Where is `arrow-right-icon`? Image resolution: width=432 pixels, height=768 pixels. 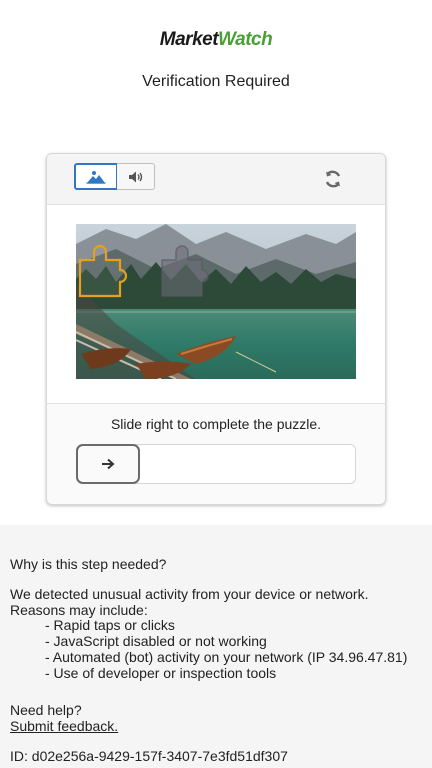 arrow-right-icon is located at coordinates (108, 464).